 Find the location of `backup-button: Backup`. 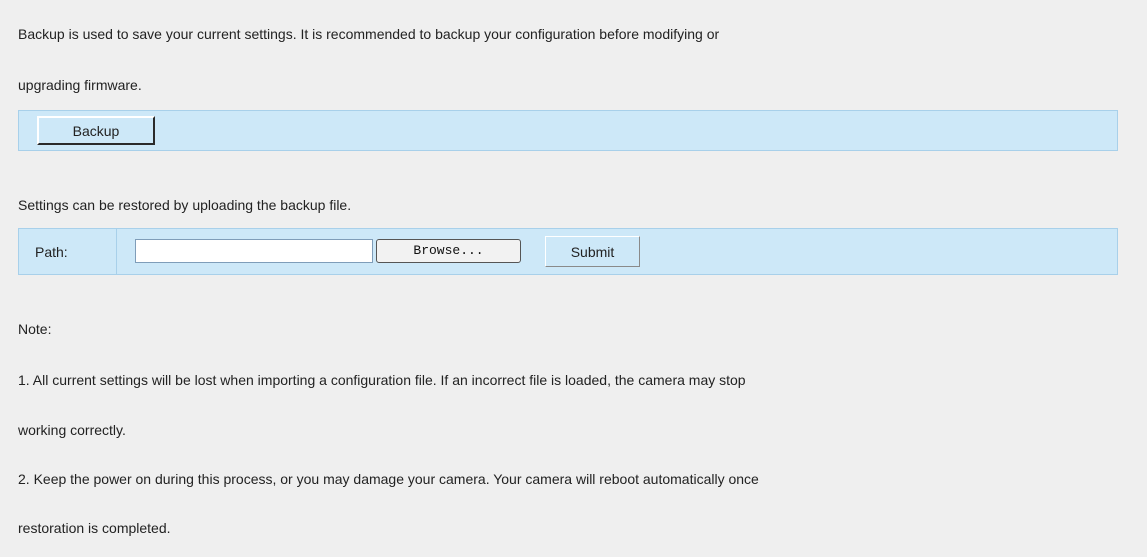

backup-button: Backup is located at coordinates (96, 130).